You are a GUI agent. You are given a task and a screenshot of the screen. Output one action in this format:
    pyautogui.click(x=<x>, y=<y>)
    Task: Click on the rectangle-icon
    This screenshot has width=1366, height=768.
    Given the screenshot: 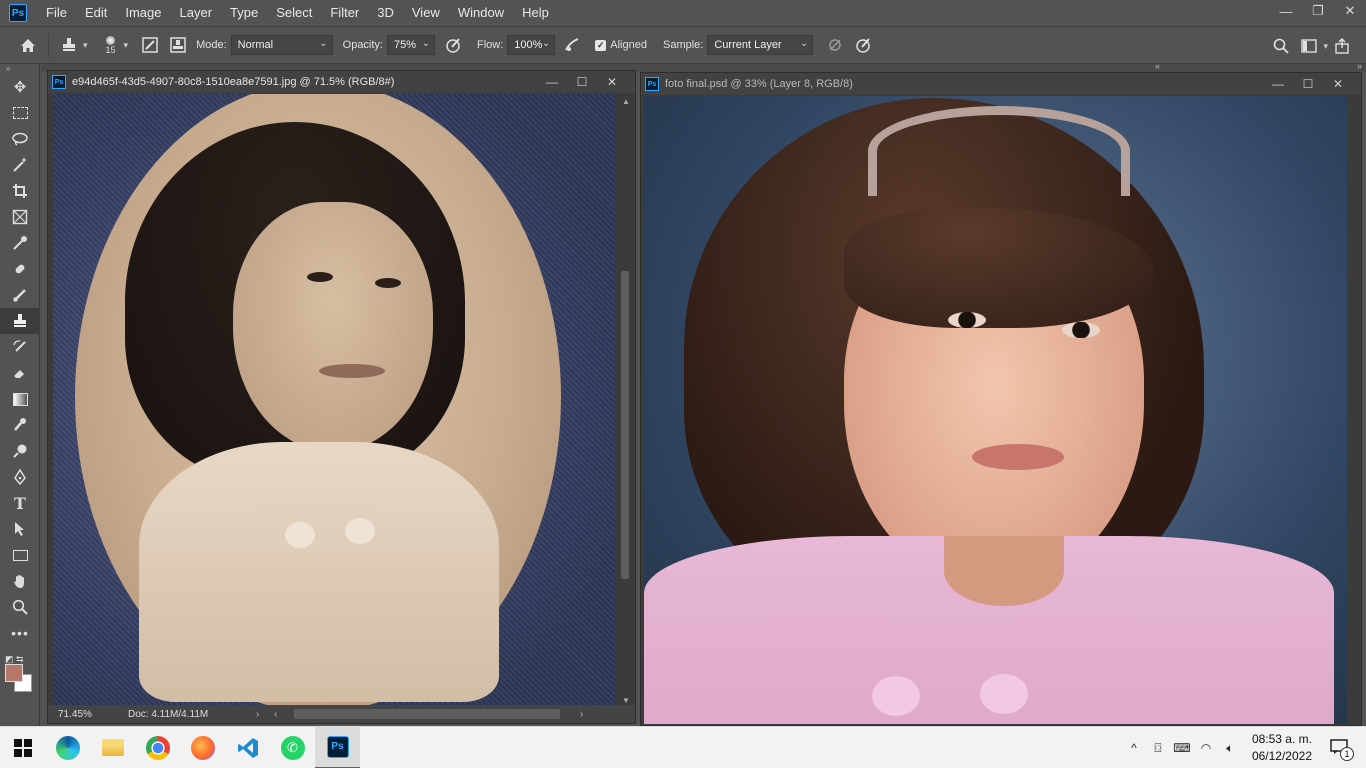 What is the action you would take?
    pyautogui.click(x=20, y=555)
    